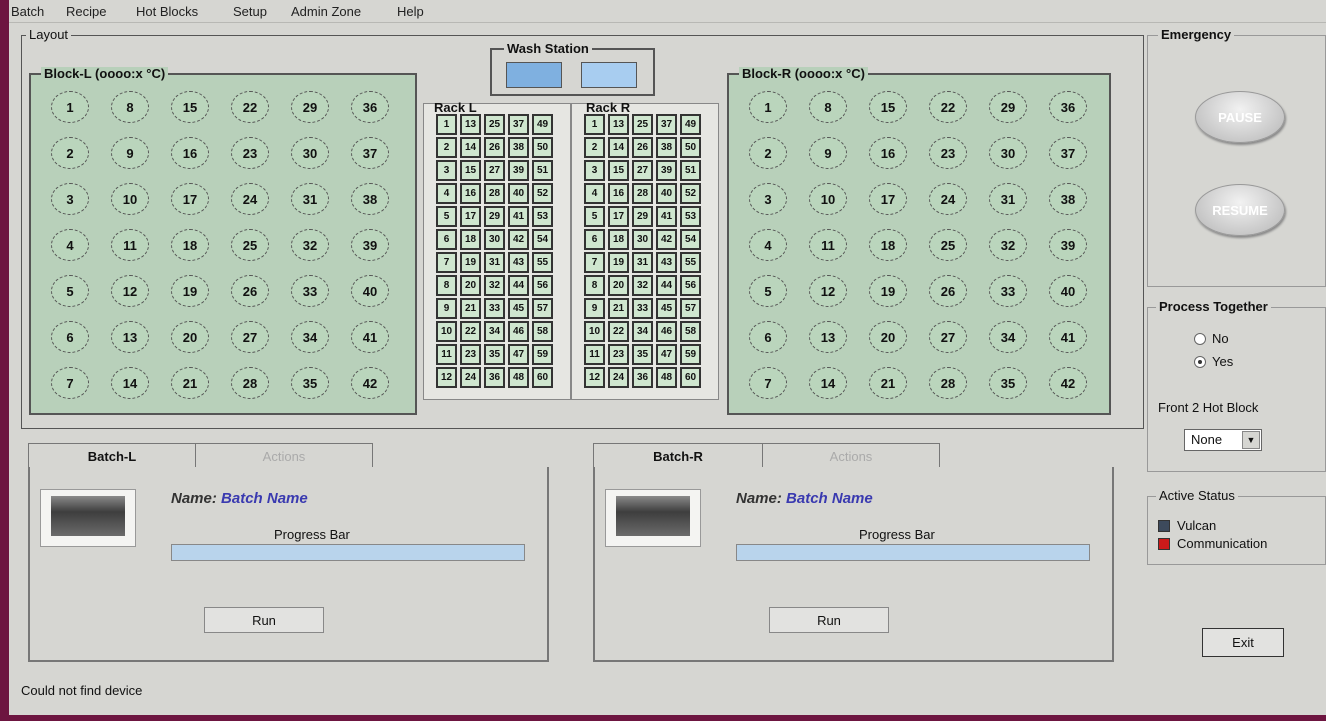  I want to click on block-r-cell: 4, so click(768, 245).